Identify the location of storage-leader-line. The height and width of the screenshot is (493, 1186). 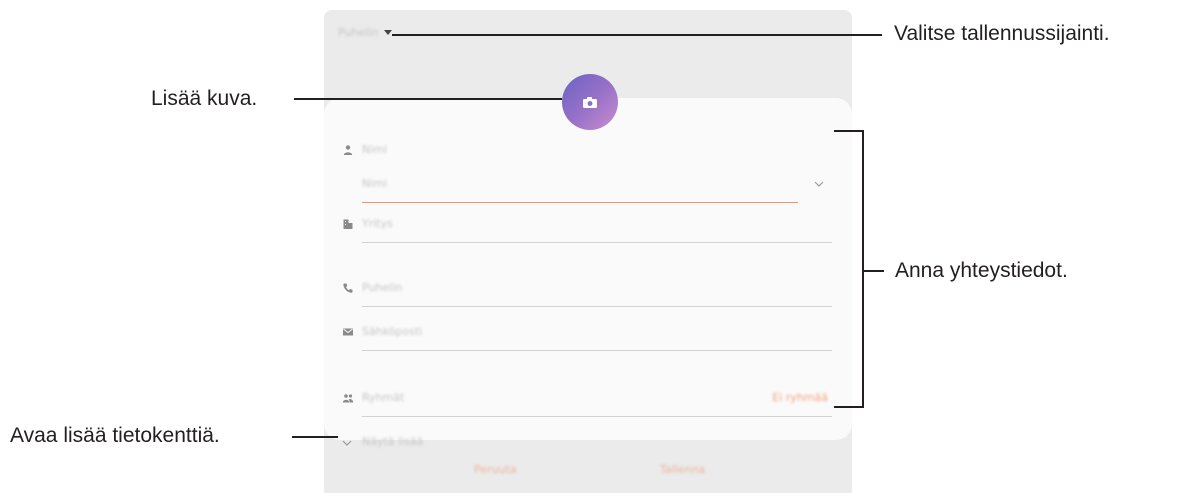
(637, 35).